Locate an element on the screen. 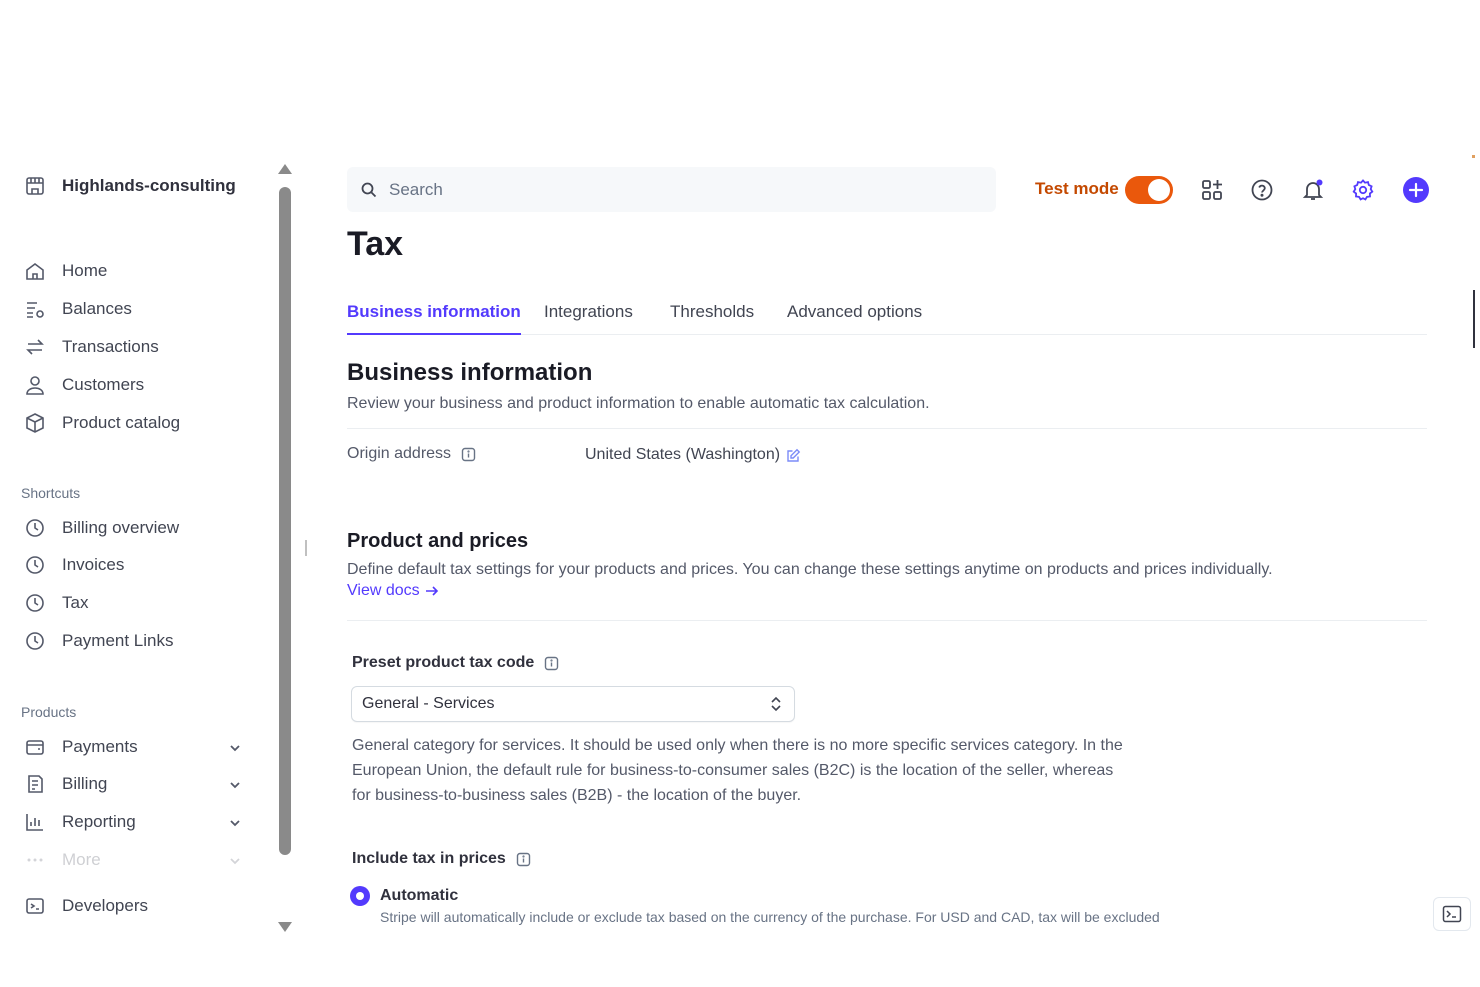 This screenshot has height=987, width=1480. edit-icon is located at coordinates (793, 455).